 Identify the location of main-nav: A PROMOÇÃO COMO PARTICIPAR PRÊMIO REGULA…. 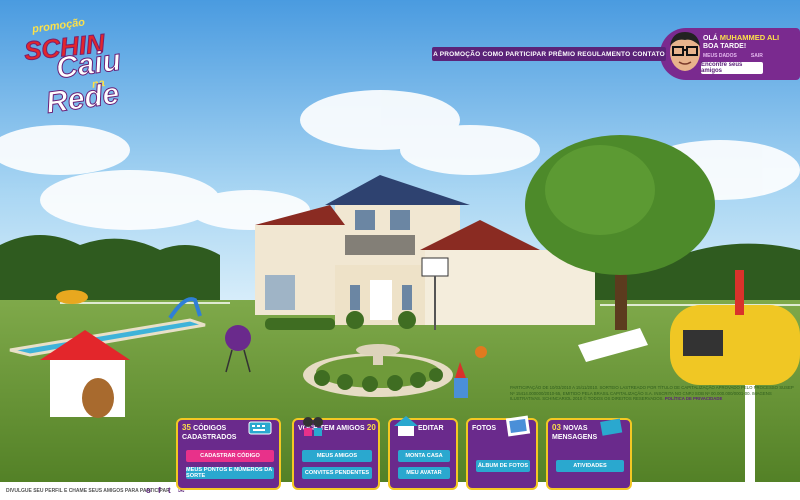
(549, 54).